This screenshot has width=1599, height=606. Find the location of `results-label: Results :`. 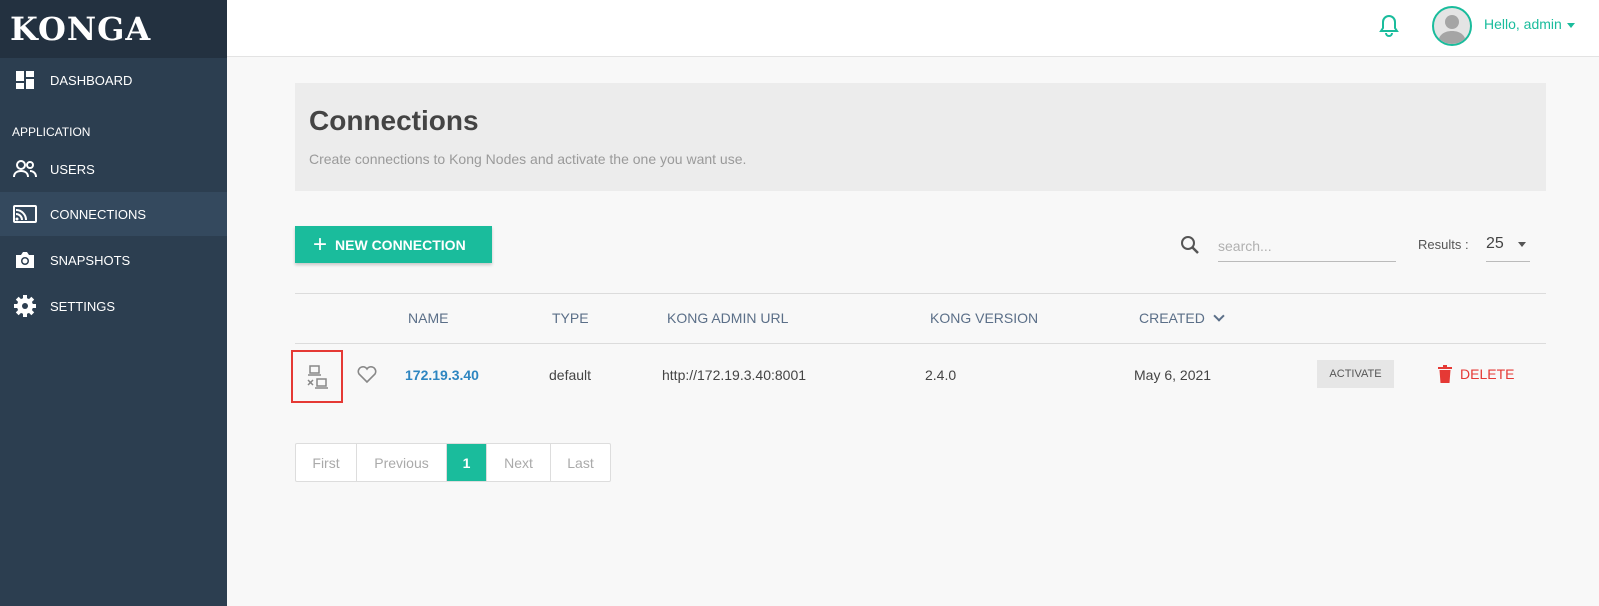

results-label: Results : is located at coordinates (1443, 244).